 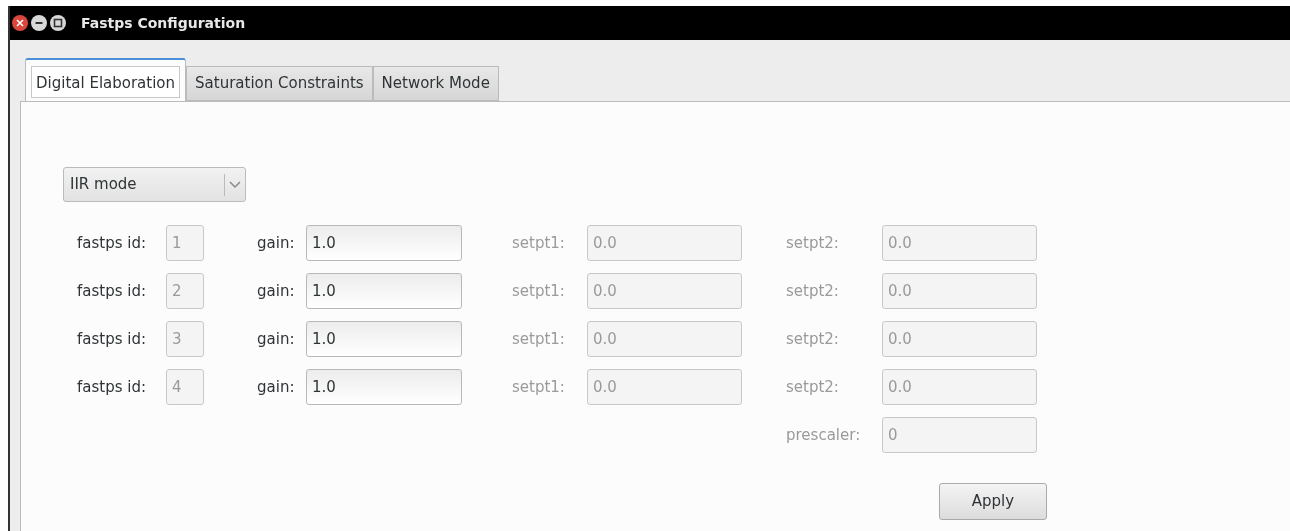 What do you see at coordinates (435, 83) in the screenshot?
I see `tab: Network Mode` at bounding box center [435, 83].